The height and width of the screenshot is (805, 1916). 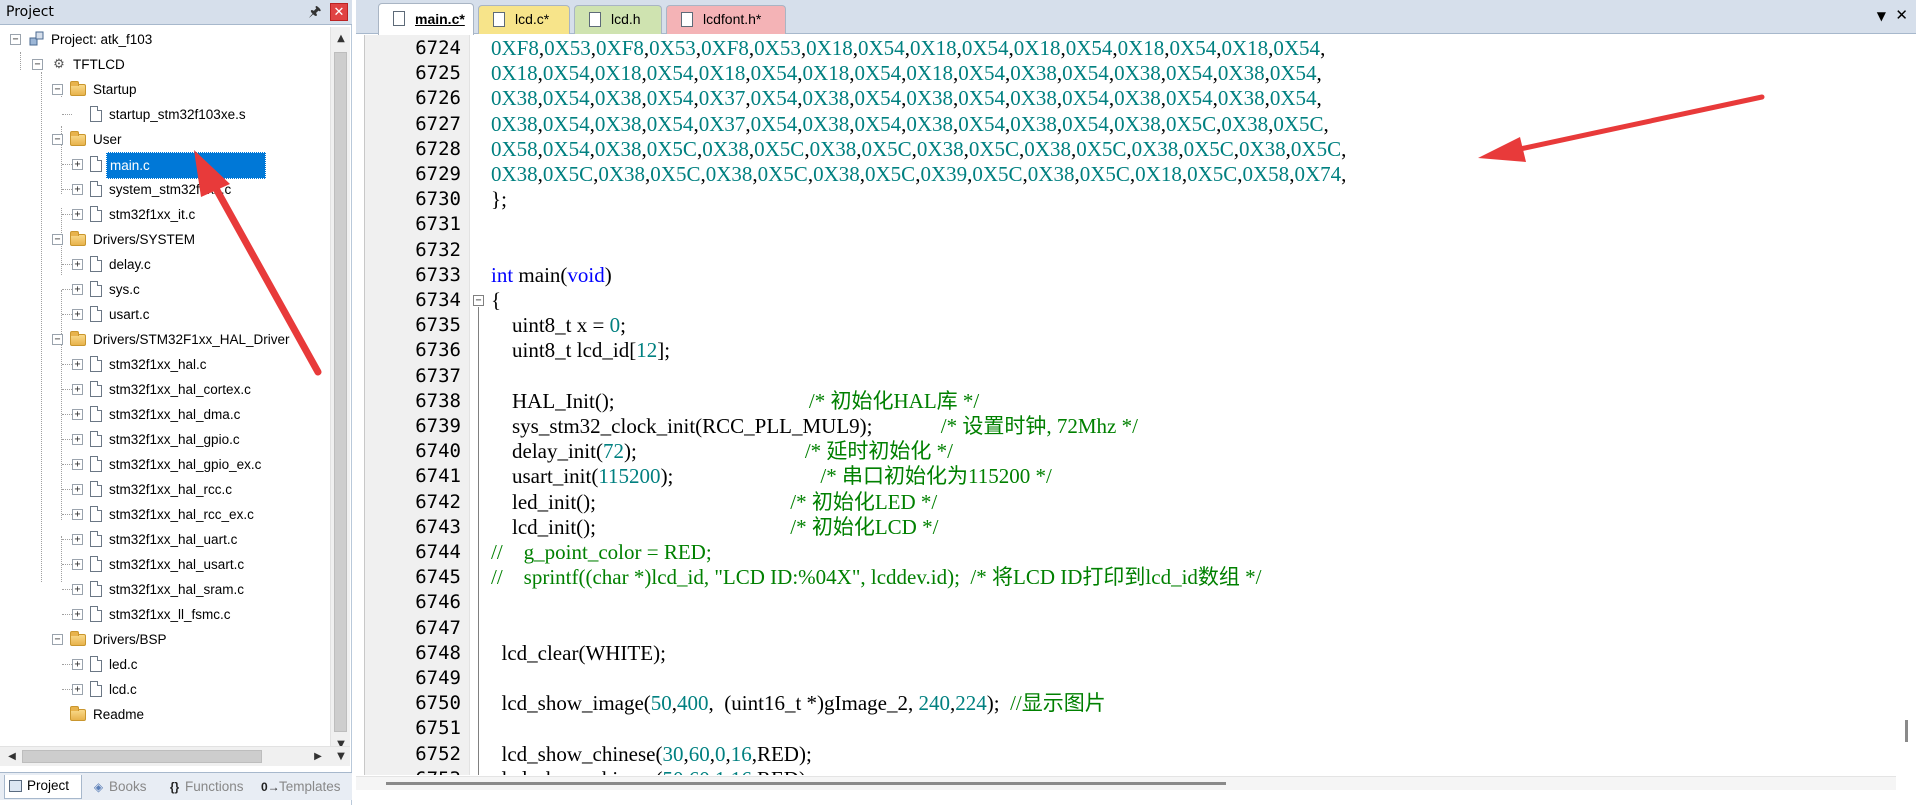 I want to click on code-line: };, so click(x=499, y=199).